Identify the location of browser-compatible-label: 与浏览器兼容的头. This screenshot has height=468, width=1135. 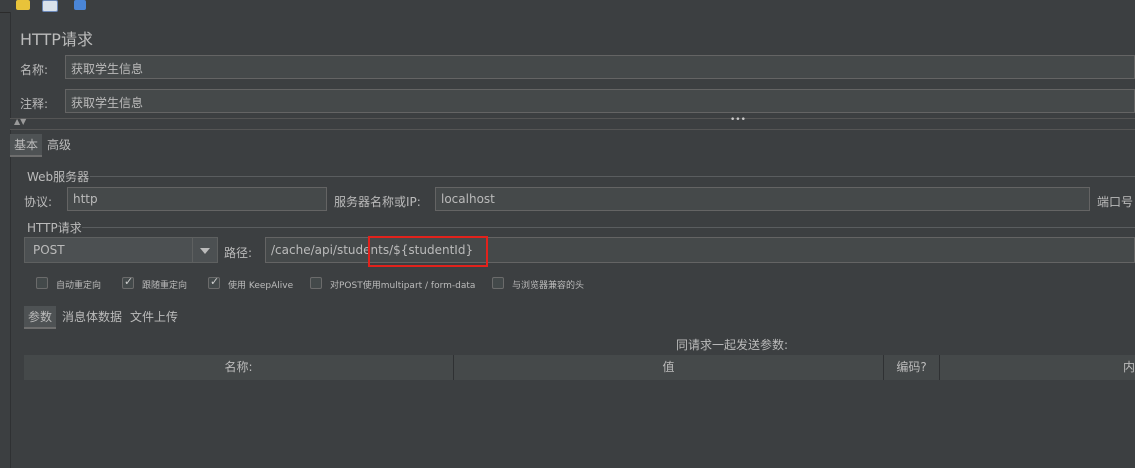
(548, 286).